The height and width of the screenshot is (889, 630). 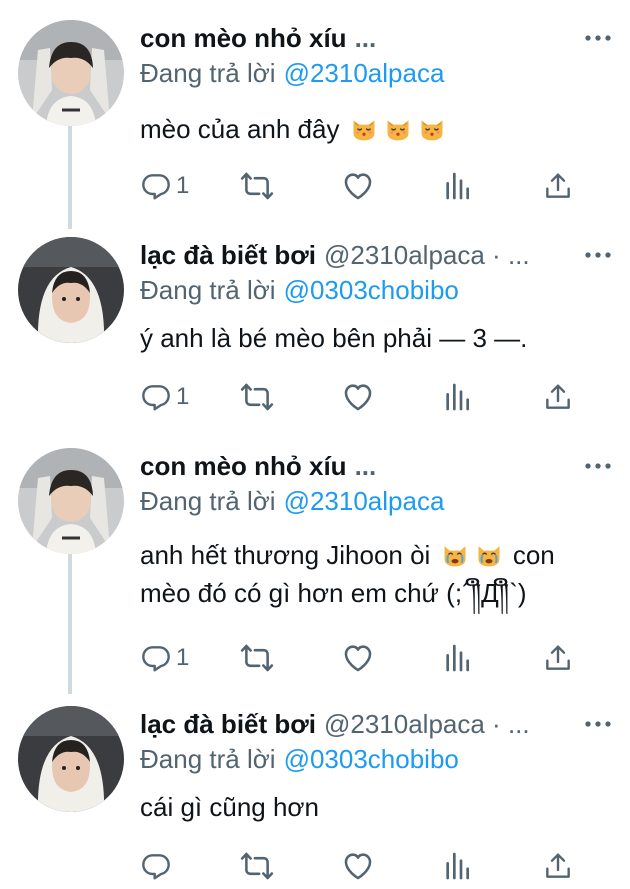 I want to click on tweet-text-content: mèo đó có gì hơn em chứ (;´༎ຶД༎ຶ`), so click(x=333, y=593).